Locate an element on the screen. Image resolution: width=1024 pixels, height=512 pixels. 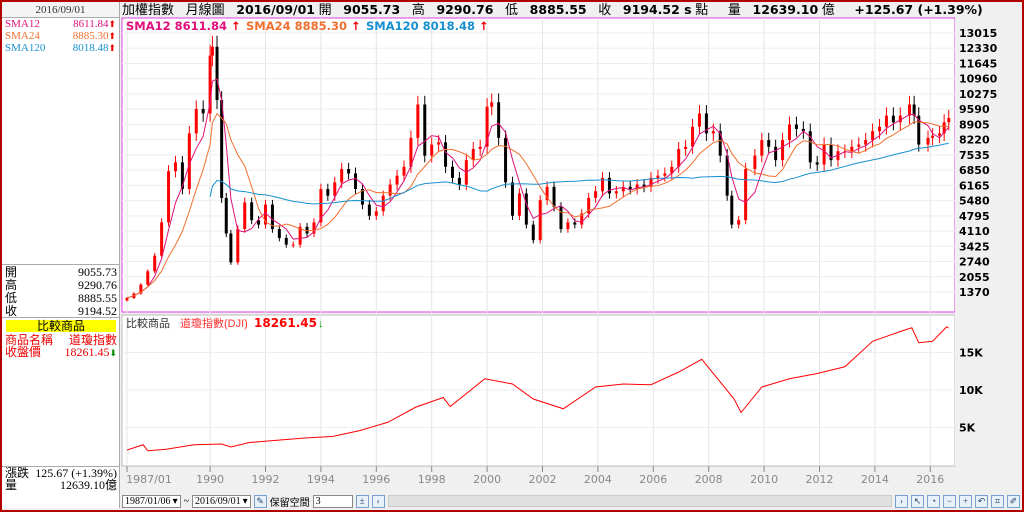
spin-icon: ± is located at coordinates (362, 501).